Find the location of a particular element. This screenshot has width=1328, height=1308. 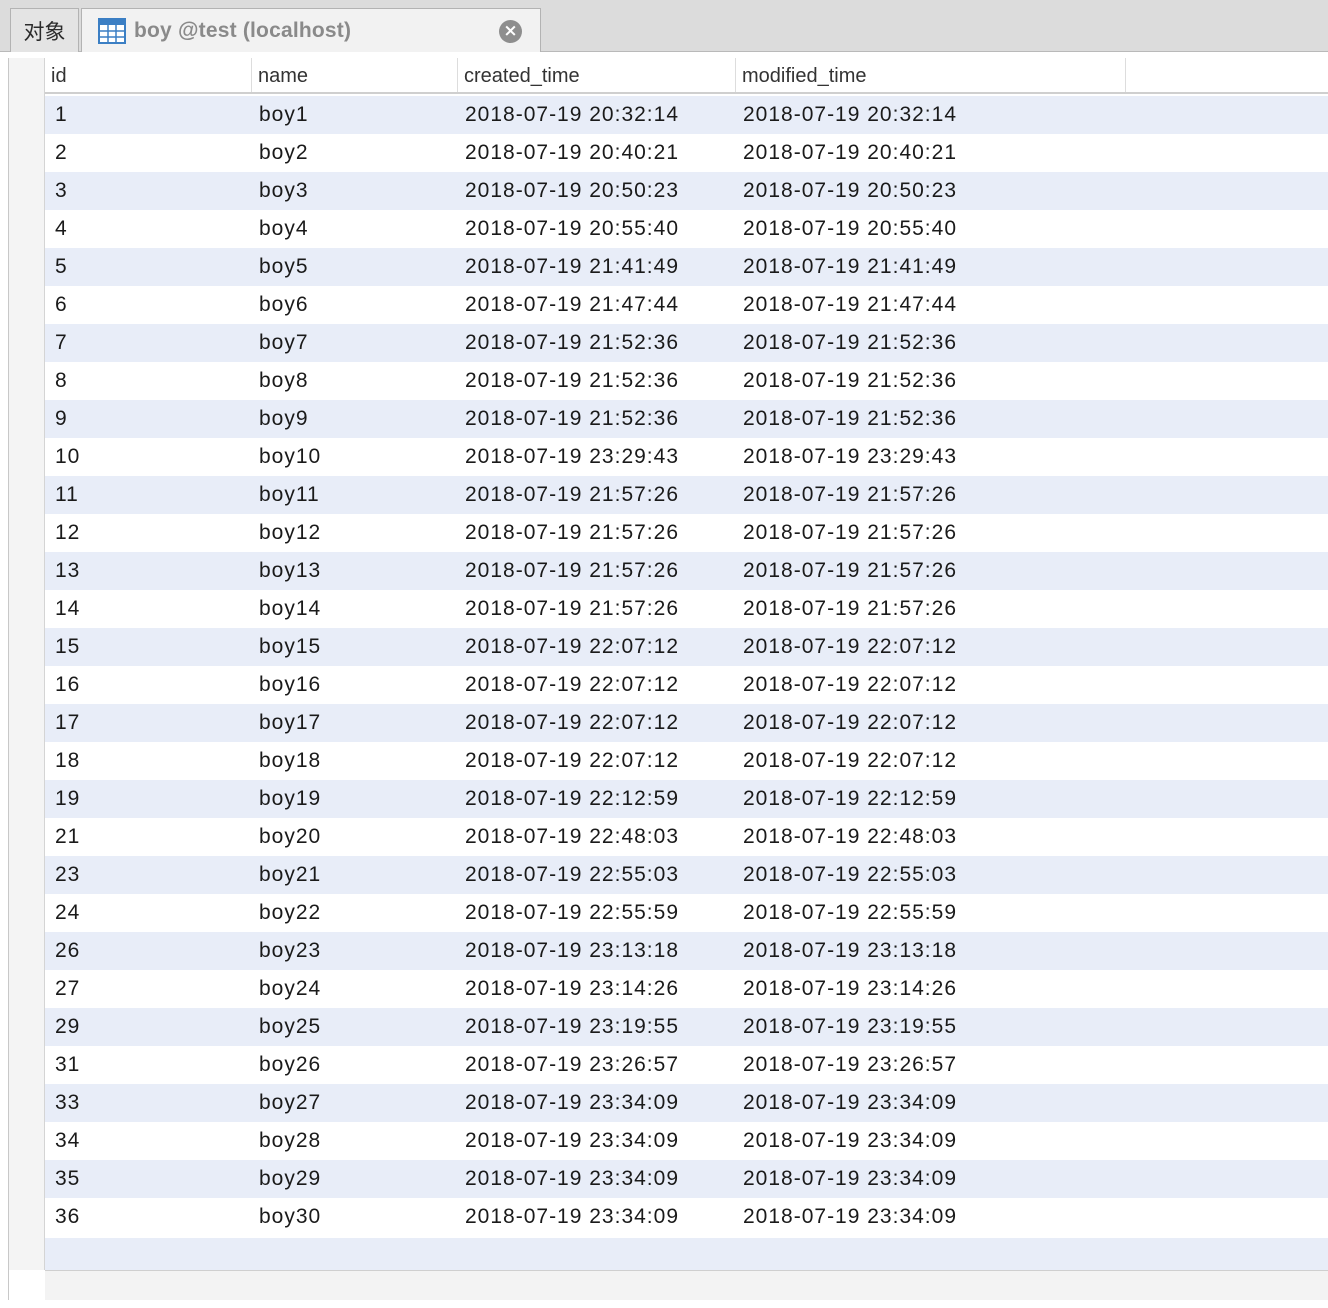

cell-id: 24 is located at coordinates (67, 913).